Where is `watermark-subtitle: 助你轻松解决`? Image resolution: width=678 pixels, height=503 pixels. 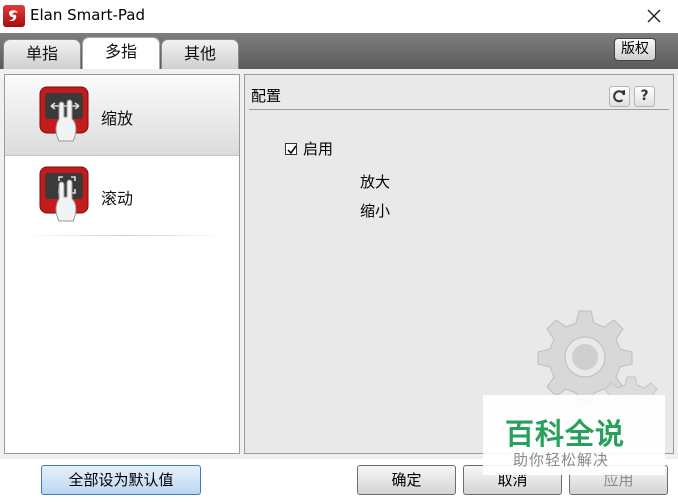
watermark-subtitle: 助你轻松解决 is located at coordinates (561, 460).